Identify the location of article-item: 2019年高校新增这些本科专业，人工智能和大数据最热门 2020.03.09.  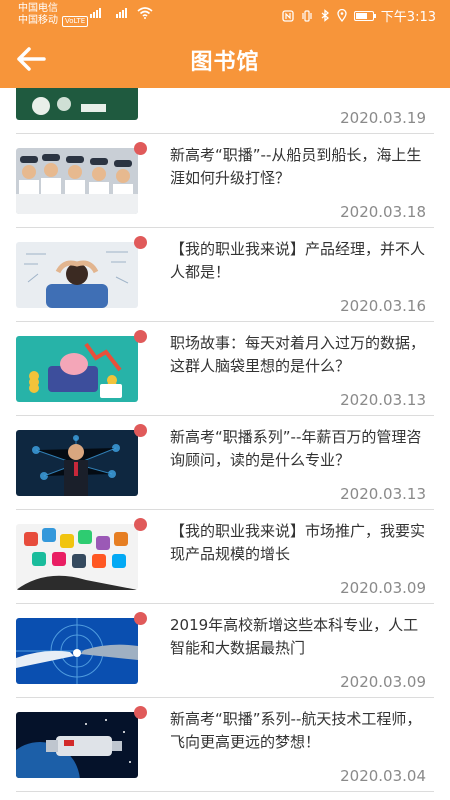
(225, 651).